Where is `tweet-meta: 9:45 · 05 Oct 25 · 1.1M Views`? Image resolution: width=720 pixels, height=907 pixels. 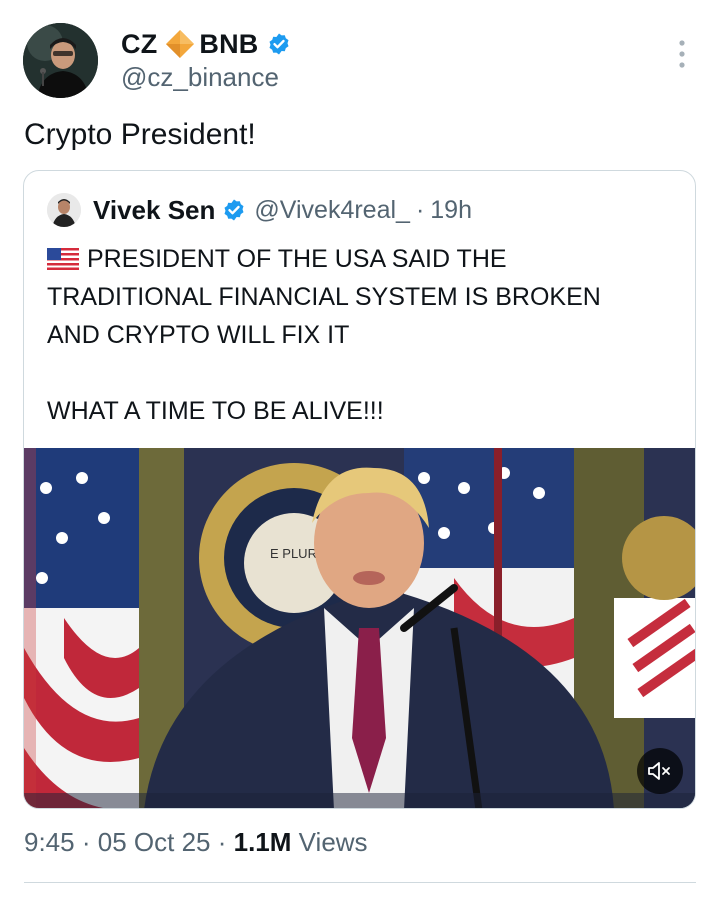 tweet-meta: 9:45 · 05 Oct 25 · 1.1M Views is located at coordinates (196, 842).